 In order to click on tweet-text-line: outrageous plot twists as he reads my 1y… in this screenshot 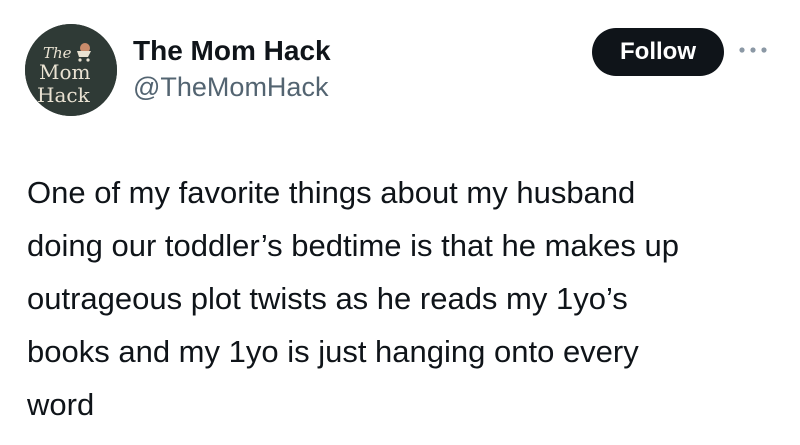, I will do `click(327, 298)`.